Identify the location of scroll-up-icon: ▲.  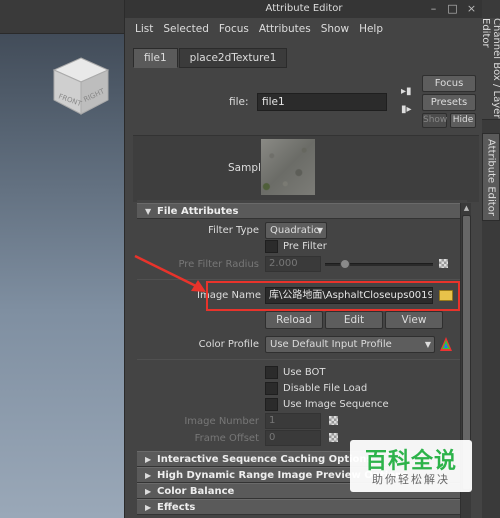
(466, 208).